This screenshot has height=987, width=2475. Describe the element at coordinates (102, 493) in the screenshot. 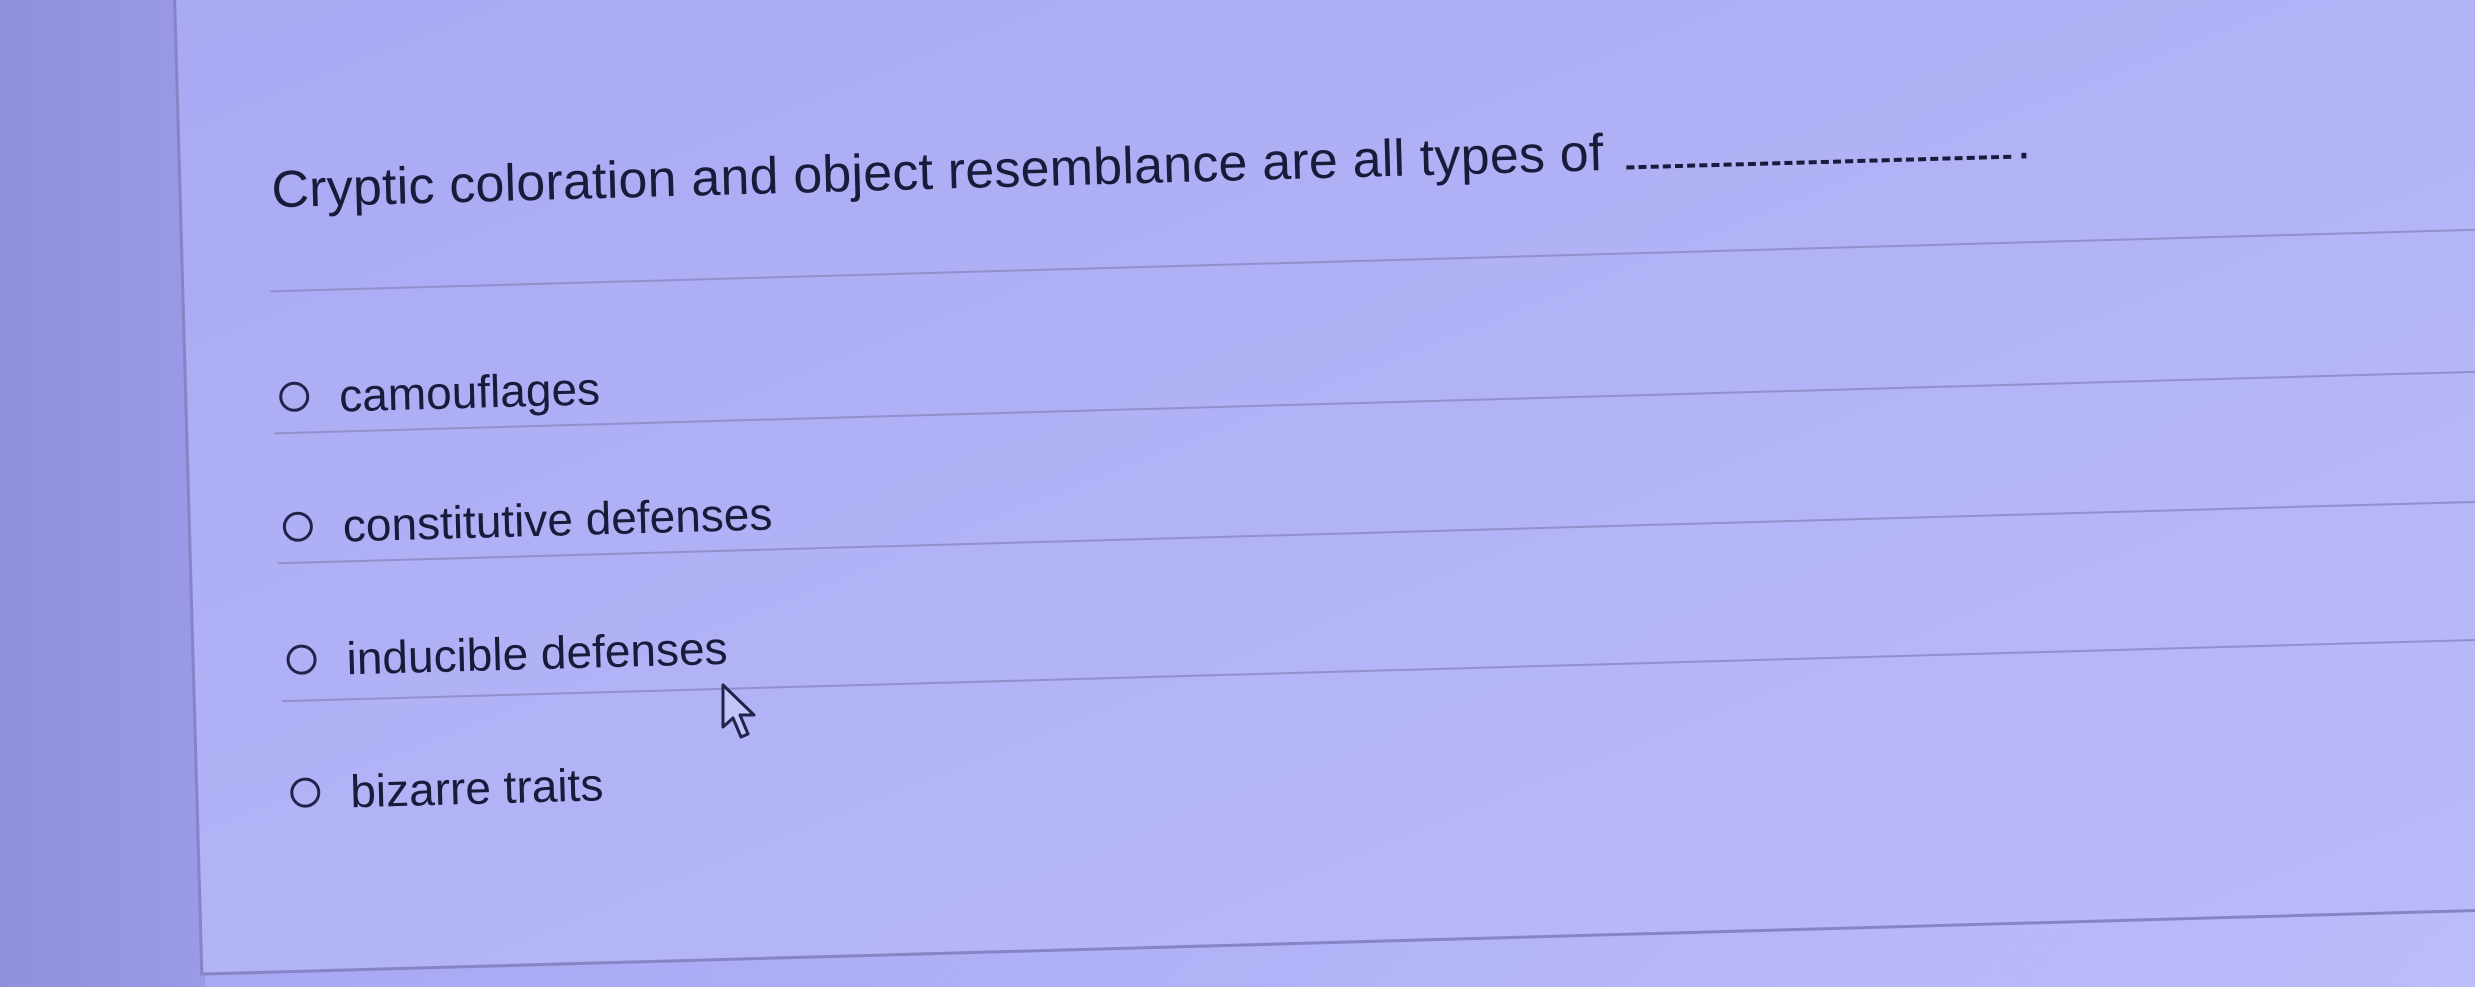

I see `screen-edge` at that location.